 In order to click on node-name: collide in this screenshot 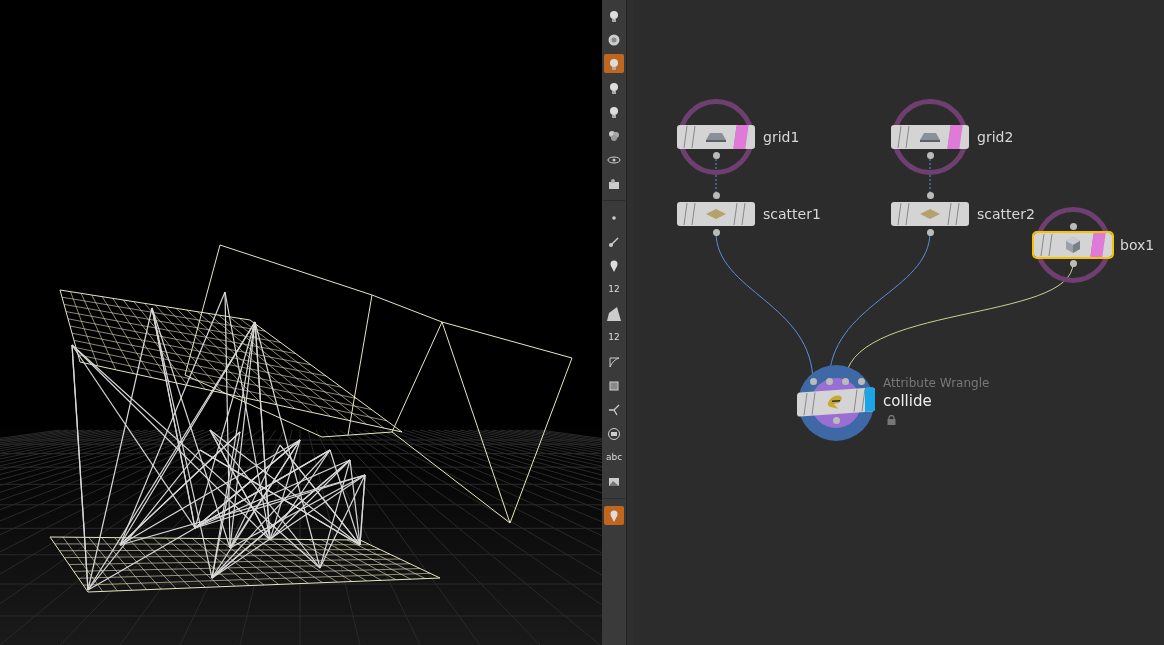, I will do `click(907, 401)`.